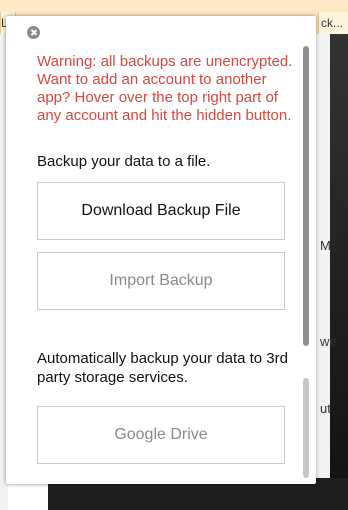 This screenshot has height=510, width=348. I want to click on google-drive-button: Google Drive, so click(161, 435).